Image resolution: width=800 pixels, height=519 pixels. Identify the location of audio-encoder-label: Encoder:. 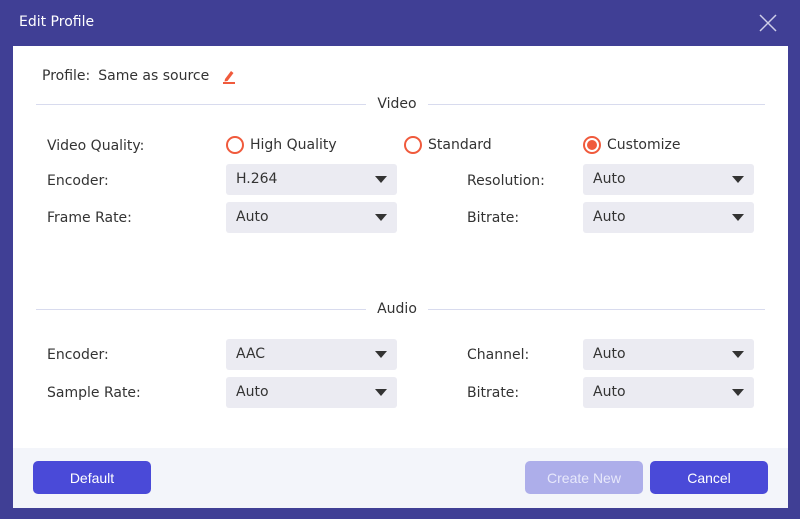
(78, 355).